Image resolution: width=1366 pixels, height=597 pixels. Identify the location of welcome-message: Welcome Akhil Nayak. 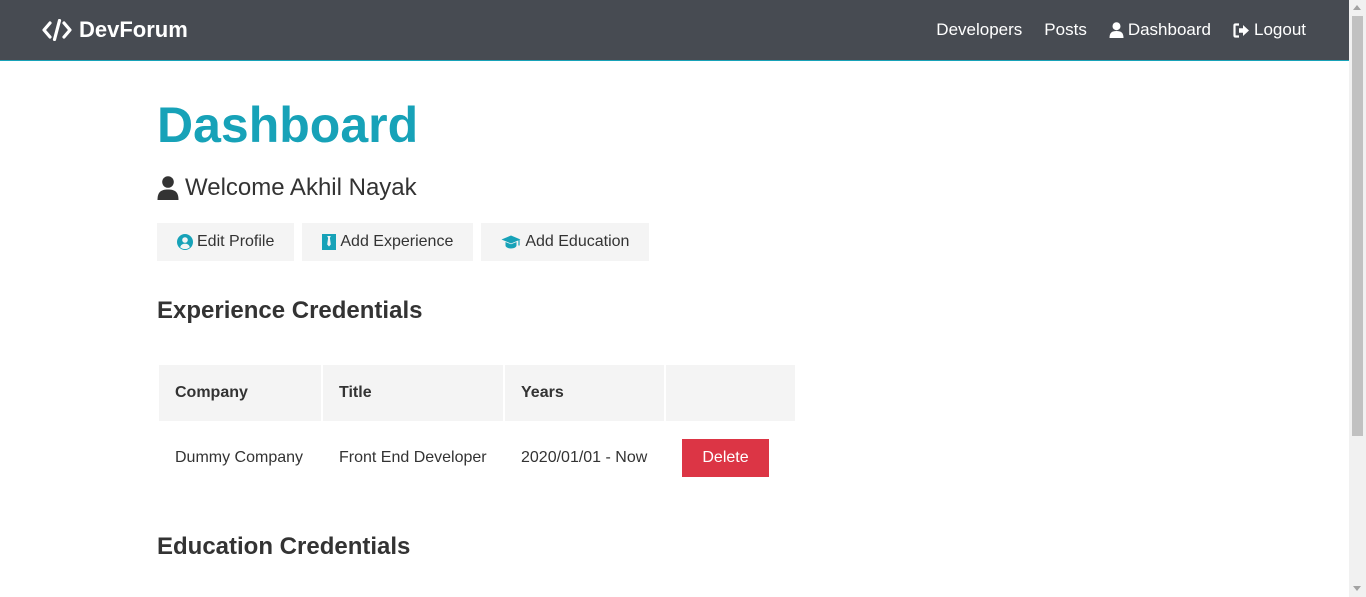
(287, 188).